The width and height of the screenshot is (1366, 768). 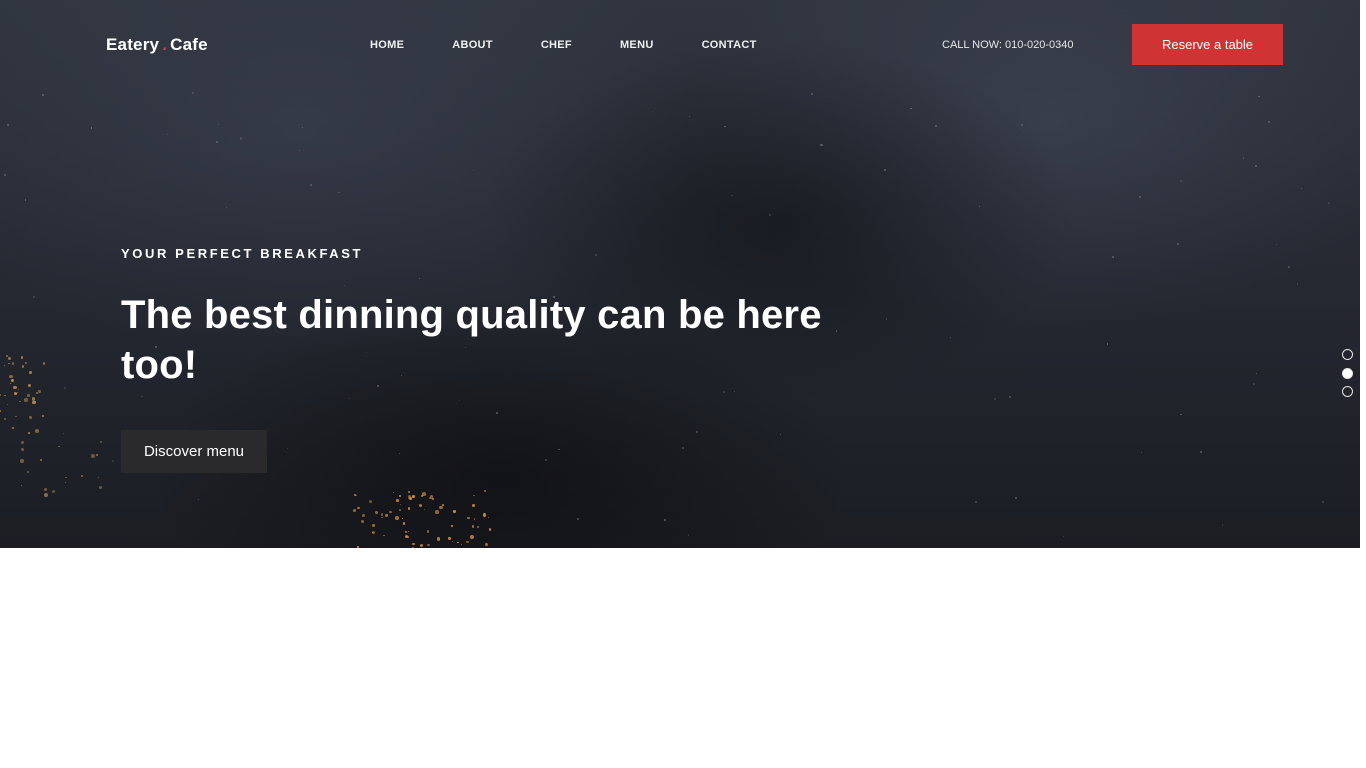 I want to click on nav-contact: CONTACT, so click(x=729, y=45).